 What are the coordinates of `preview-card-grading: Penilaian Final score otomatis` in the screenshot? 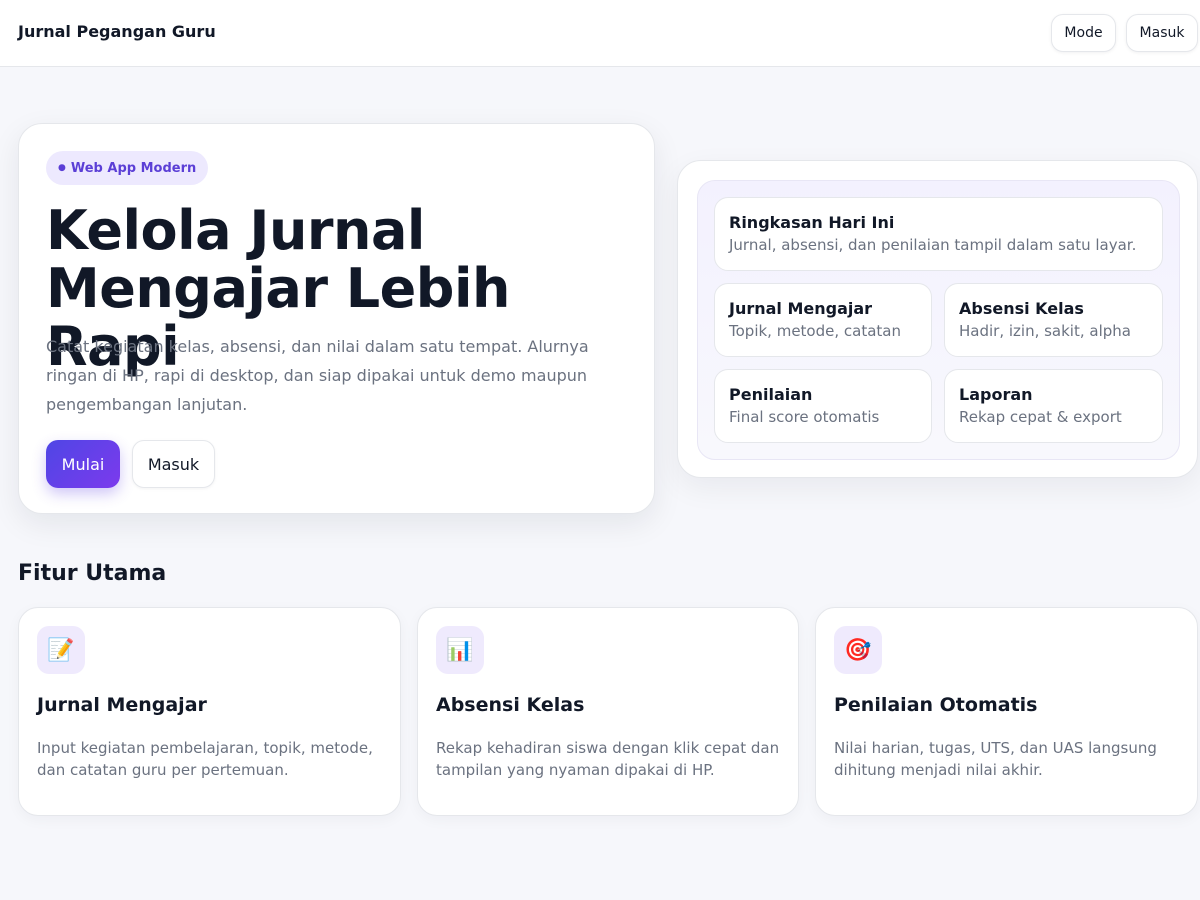 It's located at (823, 406).